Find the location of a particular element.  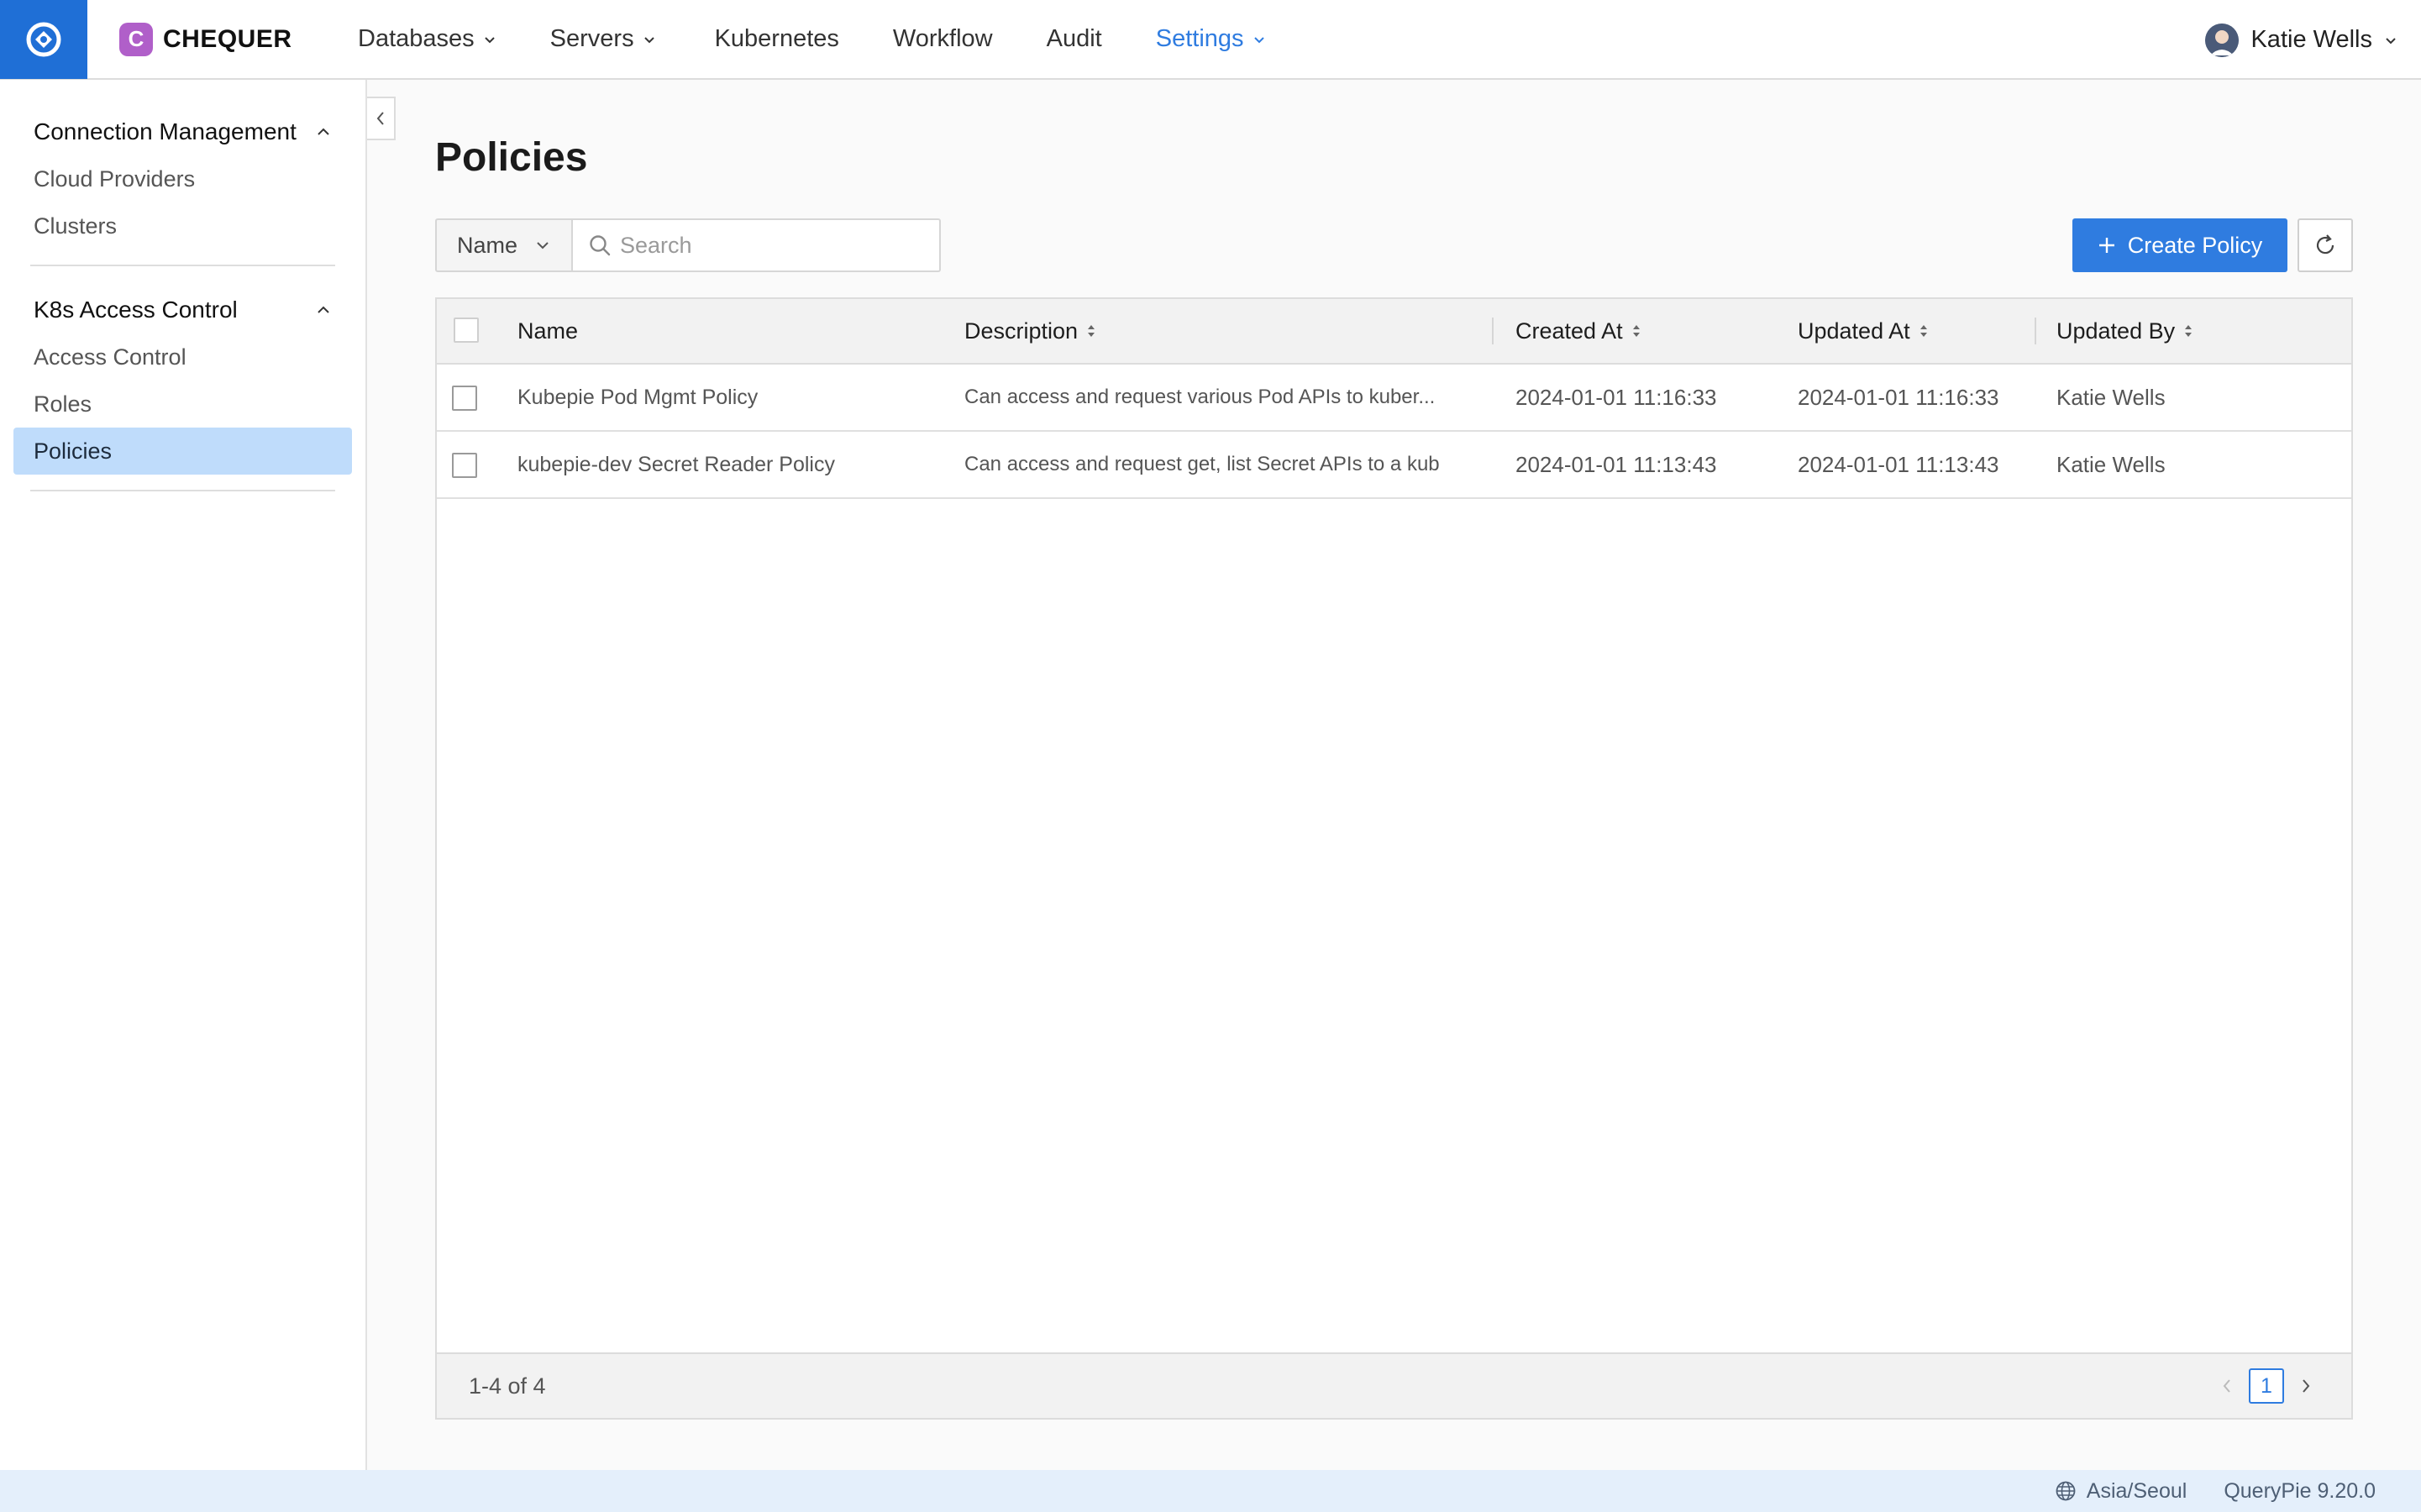

nav-settings: Settings is located at coordinates (1211, 39).